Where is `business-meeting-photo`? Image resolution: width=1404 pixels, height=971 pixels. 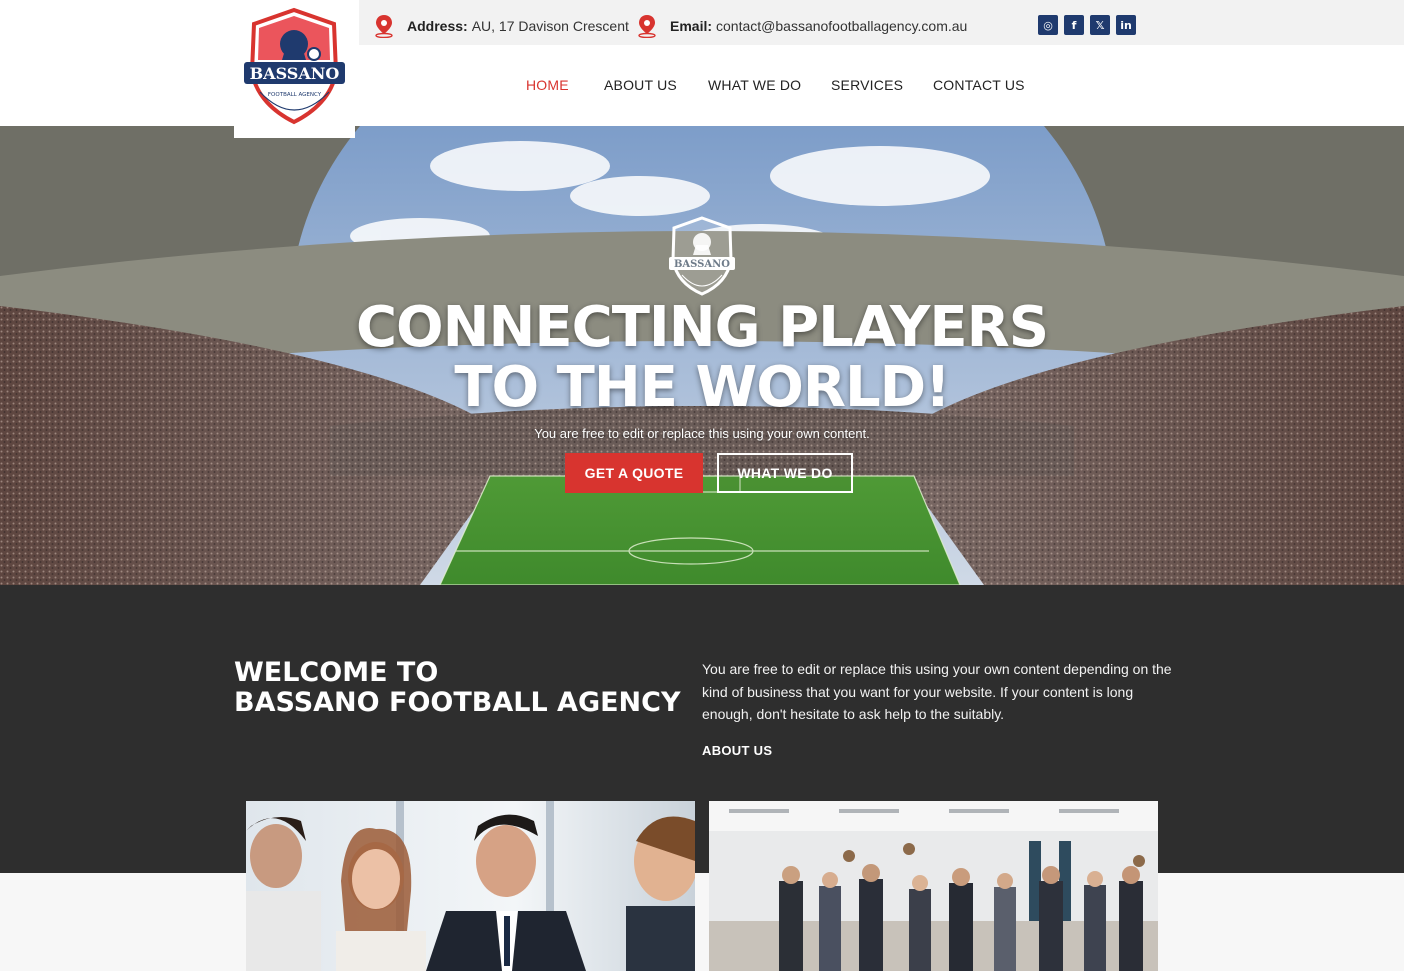 business-meeting-photo is located at coordinates (470, 886).